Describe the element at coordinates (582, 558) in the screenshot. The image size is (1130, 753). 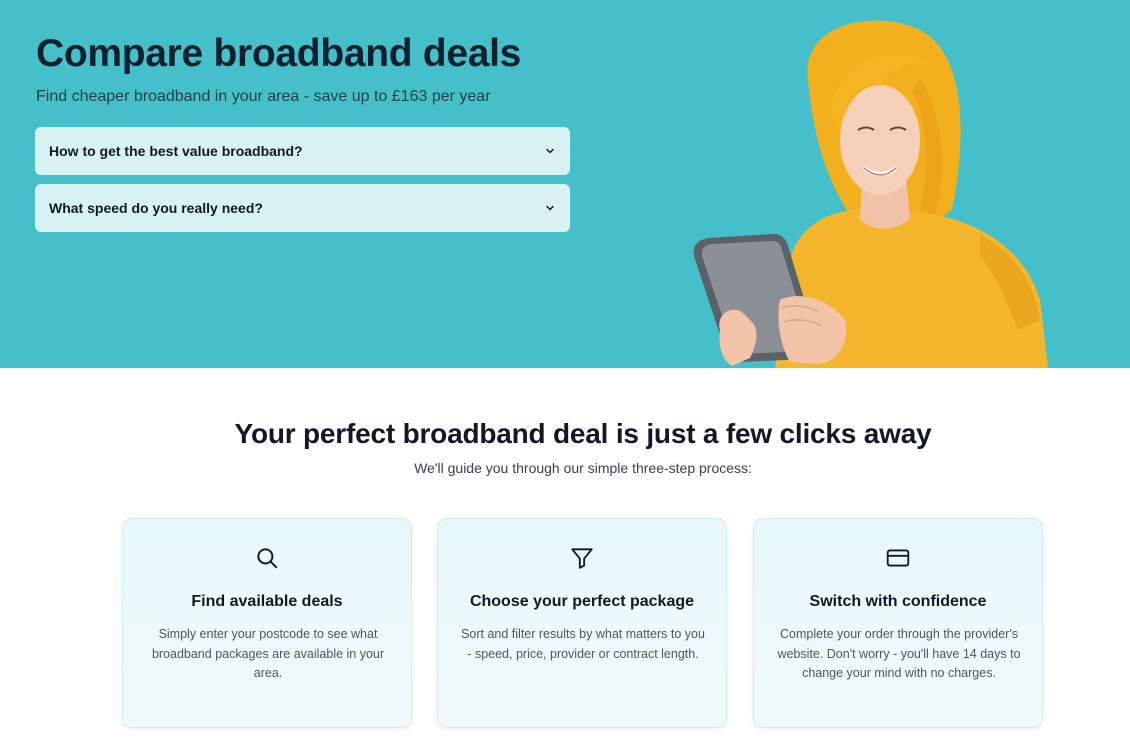
I see `filter-icon` at that location.